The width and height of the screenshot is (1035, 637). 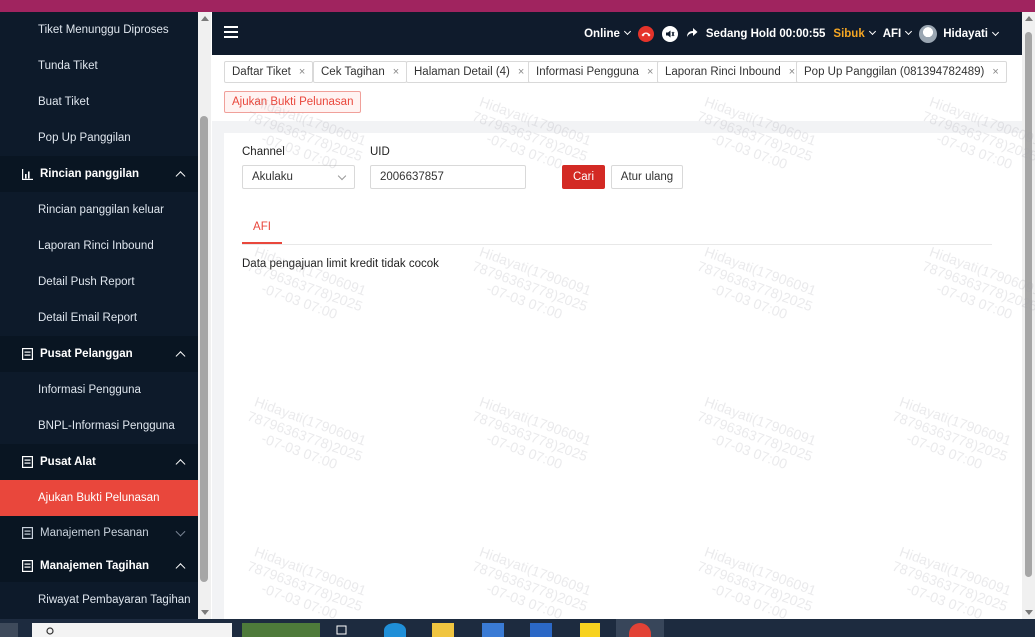 What do you see at coordinates (231, 33) in the screenshot?
I see `menu-toggle-icon` at bounding box center [231, 33].